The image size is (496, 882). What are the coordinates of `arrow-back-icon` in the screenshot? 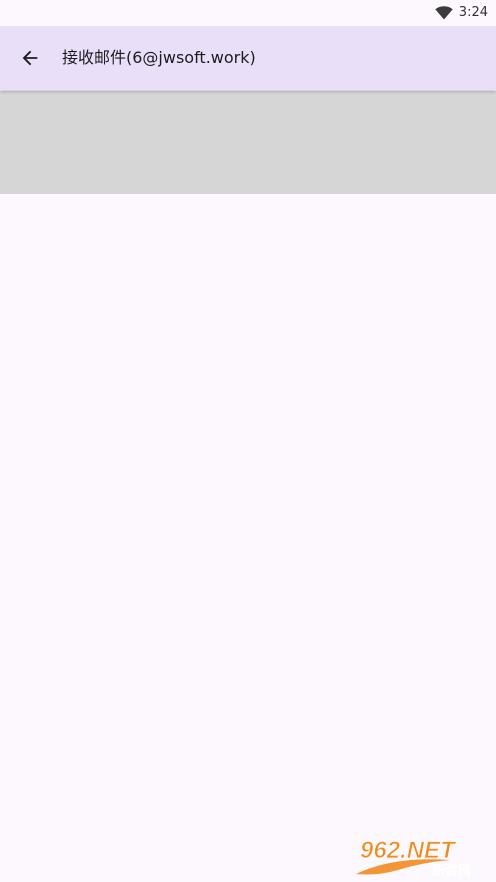 It's located at (30, 58).